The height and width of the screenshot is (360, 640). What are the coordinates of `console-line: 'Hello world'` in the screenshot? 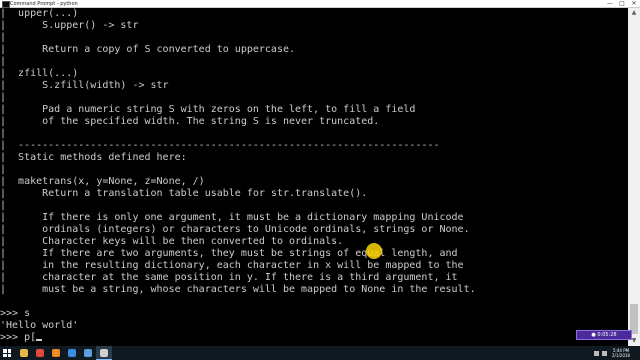 It's located at (39, 325).